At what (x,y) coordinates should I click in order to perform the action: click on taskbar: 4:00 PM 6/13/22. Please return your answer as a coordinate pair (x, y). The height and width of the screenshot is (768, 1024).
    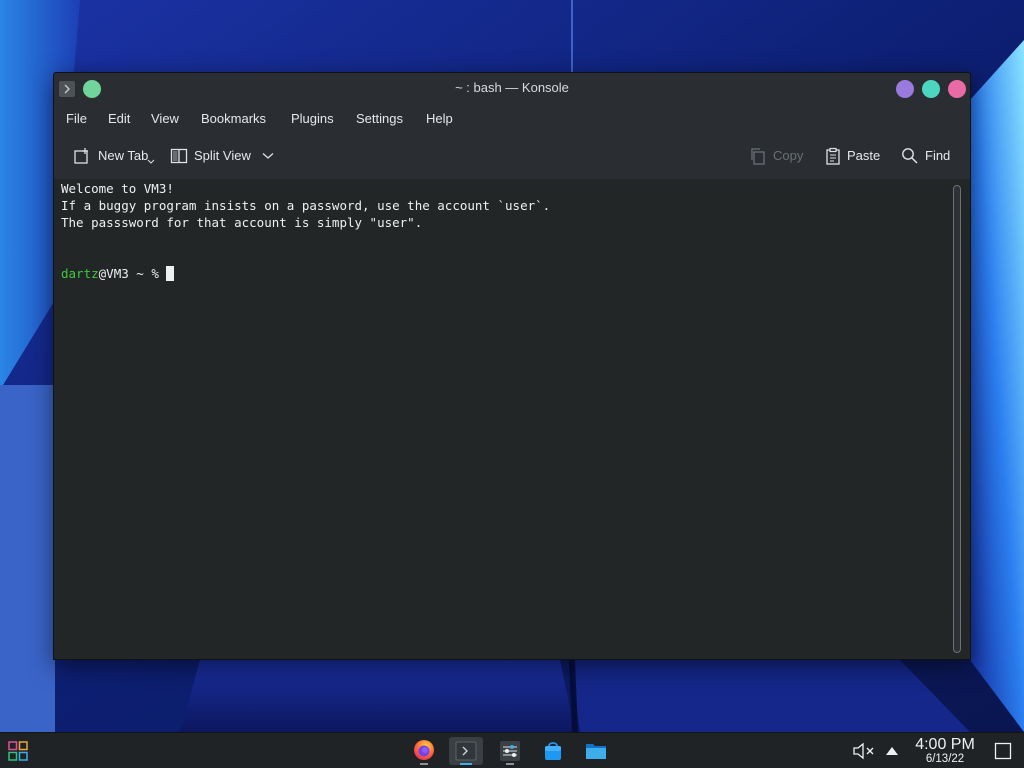
    Looking at the image, I should click on (512, 750).